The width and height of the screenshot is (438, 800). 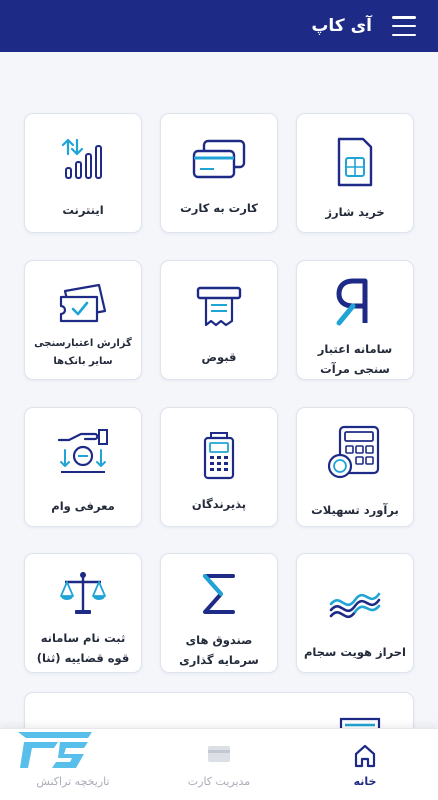 I want to click on service-card-loan-estimate: برآورد تسهیلات, so click(x=355, y=467).